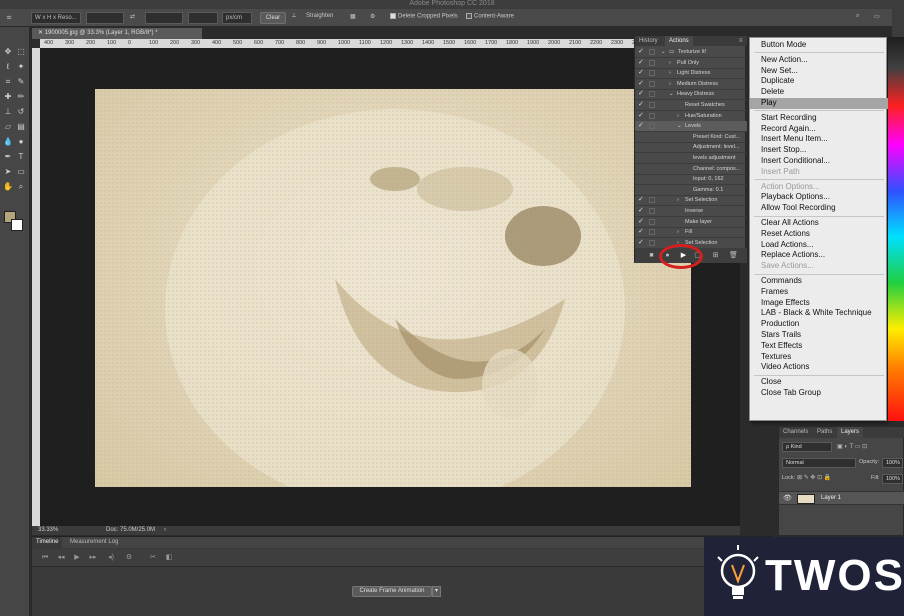 The width and height of the screenshot is (904, 616). I want to click on zoom-level: 33.33%, so click(48, 530).